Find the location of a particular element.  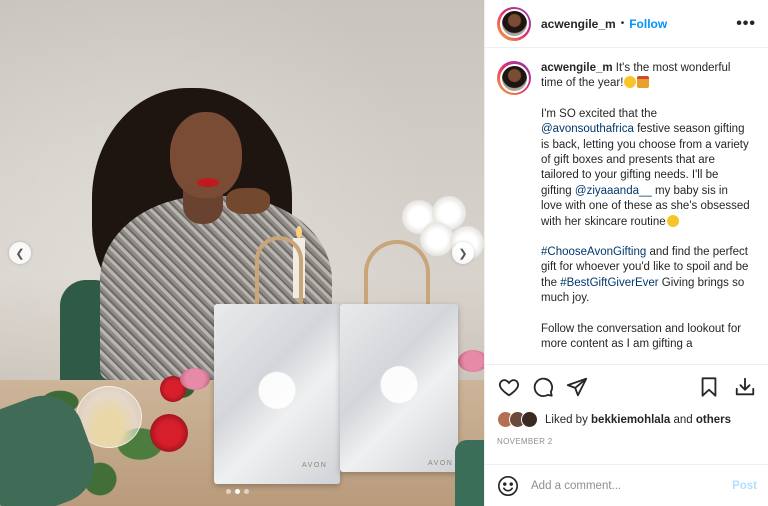

caption-username: acwengile_m is located at coordinates (577, 68).